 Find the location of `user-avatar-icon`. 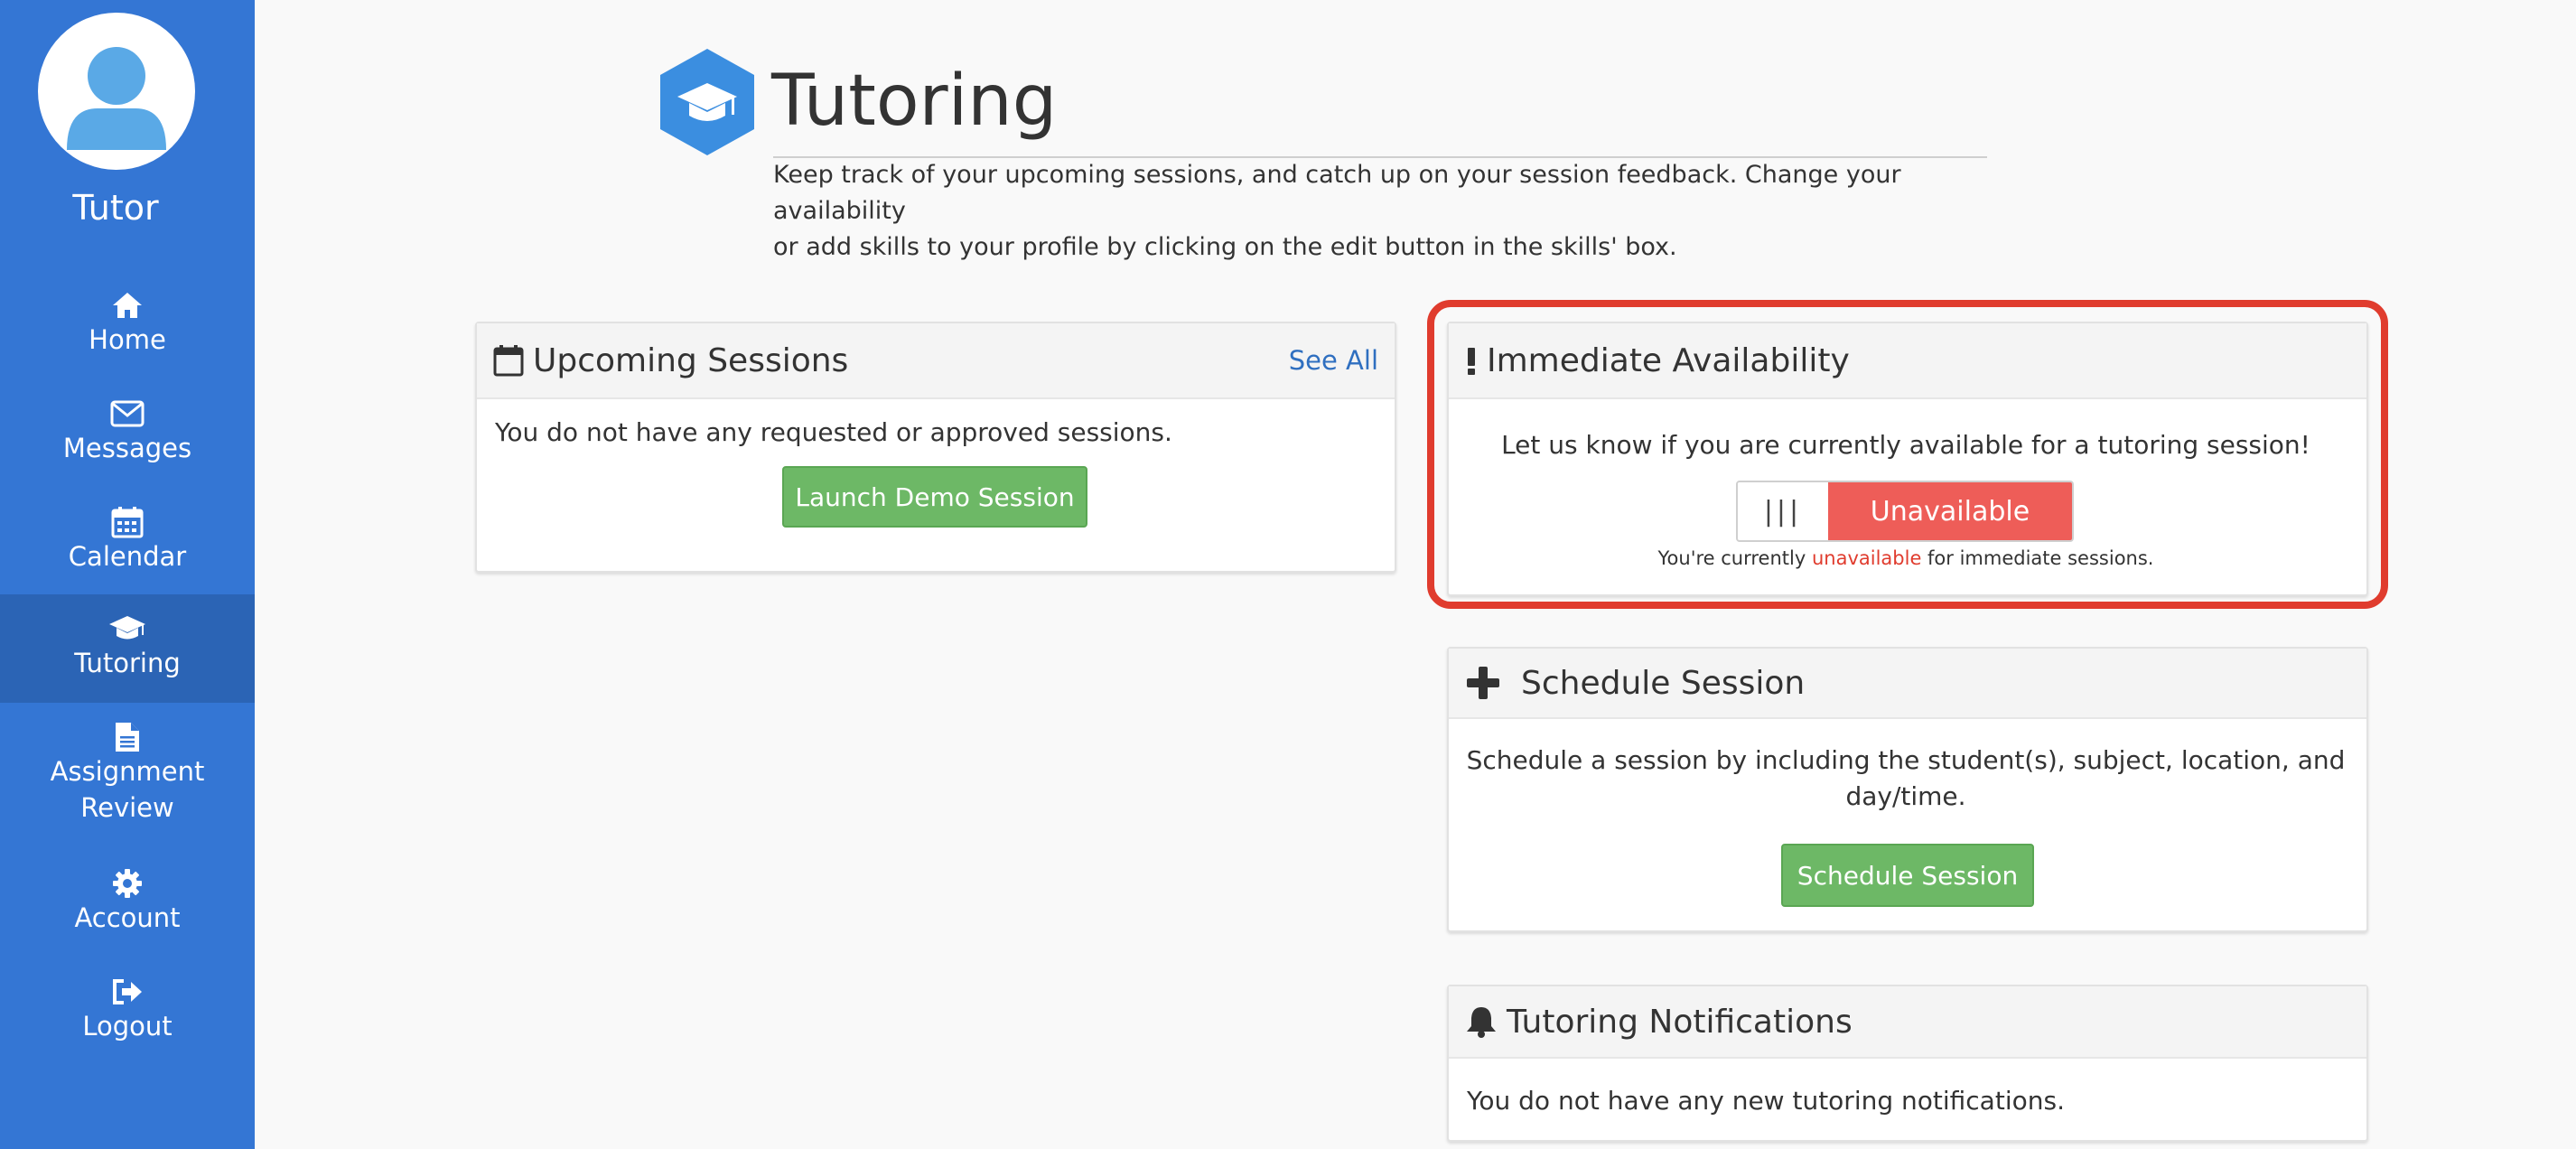

user-avatar-icon is located at coordinates (116, 98).